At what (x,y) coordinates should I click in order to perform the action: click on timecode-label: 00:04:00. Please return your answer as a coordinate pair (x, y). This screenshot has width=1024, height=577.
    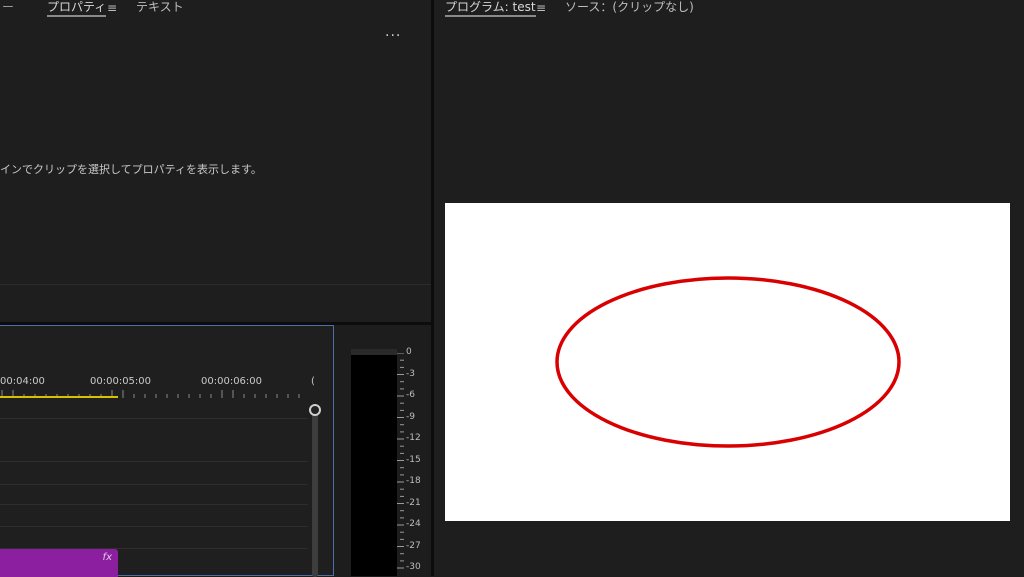
    Looking at the image, I should click on (22, 381).